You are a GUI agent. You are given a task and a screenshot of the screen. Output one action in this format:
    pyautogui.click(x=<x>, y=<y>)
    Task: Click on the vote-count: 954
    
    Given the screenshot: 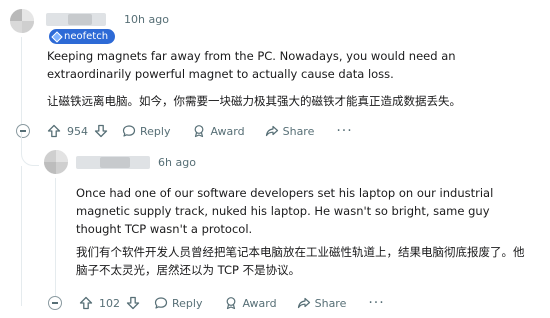 What is the action you would take?
    pyautogui.click(x=77, y=131)
    